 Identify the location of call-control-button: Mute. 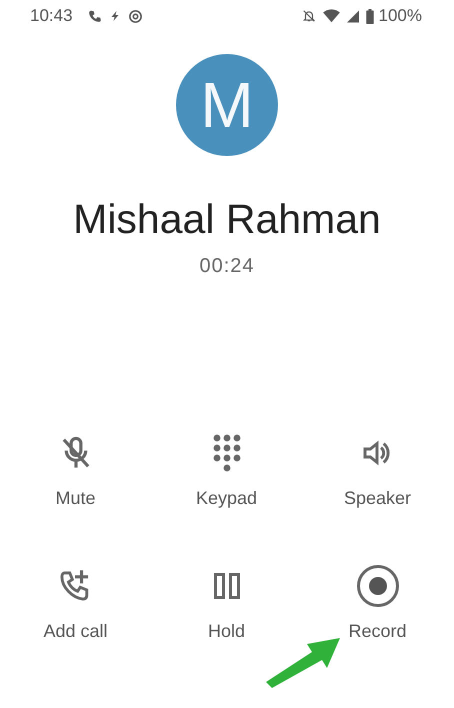
(75, 468).